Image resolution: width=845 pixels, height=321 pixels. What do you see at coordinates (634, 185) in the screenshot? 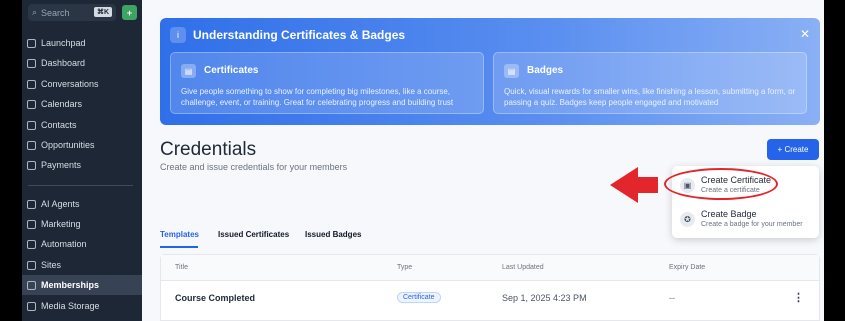
I see `pointer-arrow-annotation` at bounding box center [634, 185].